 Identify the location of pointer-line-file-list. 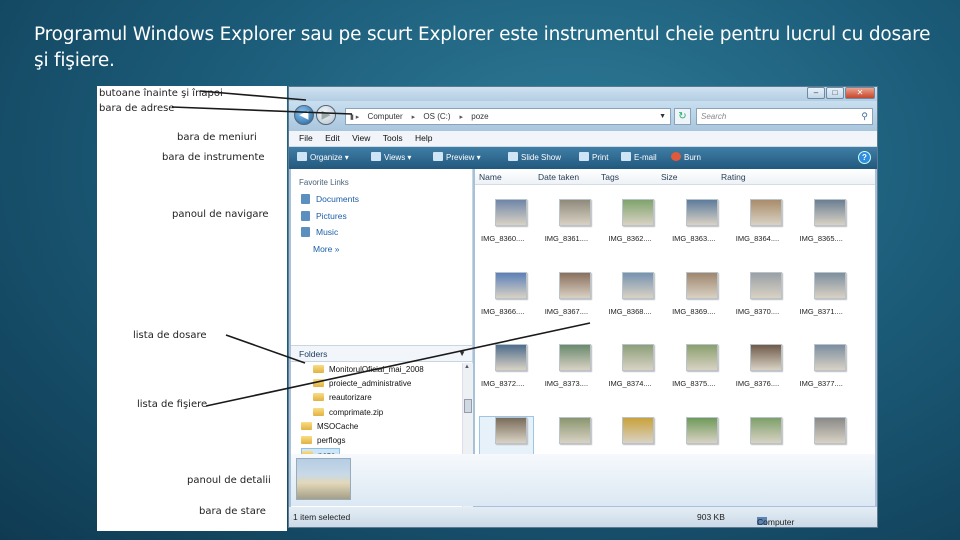
(398, 364).